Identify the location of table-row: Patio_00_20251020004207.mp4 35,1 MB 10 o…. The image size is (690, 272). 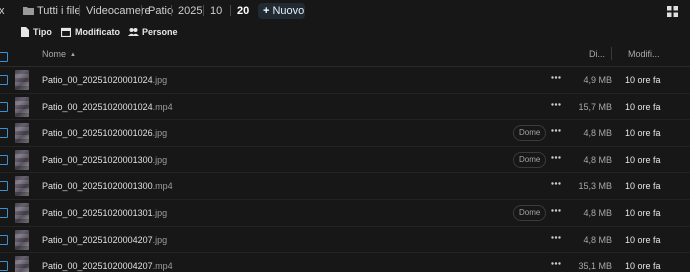
(345, 262).